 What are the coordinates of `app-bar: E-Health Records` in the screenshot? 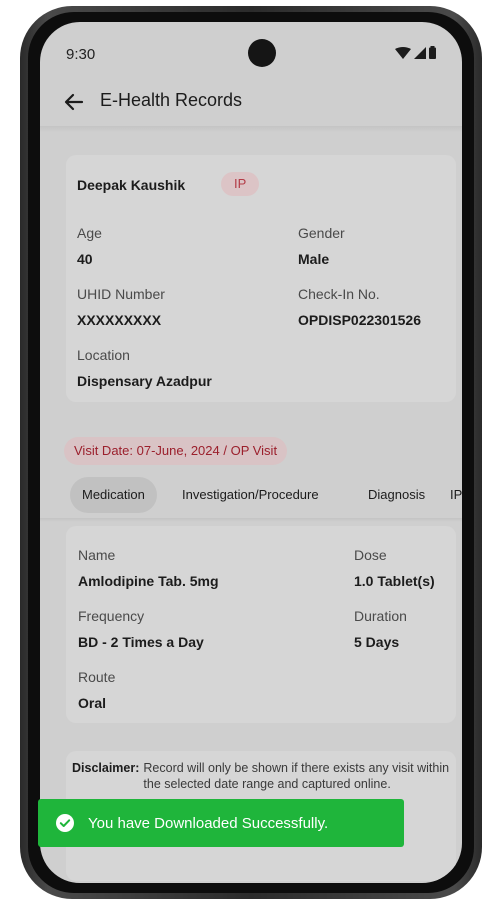 It's located at (251, 102).